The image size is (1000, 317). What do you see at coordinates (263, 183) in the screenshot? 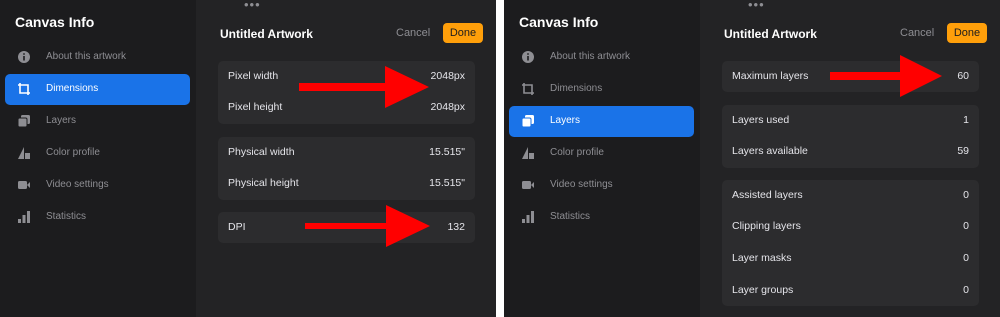
I see `row-label: Physical height` at bounding box center [263, 183].